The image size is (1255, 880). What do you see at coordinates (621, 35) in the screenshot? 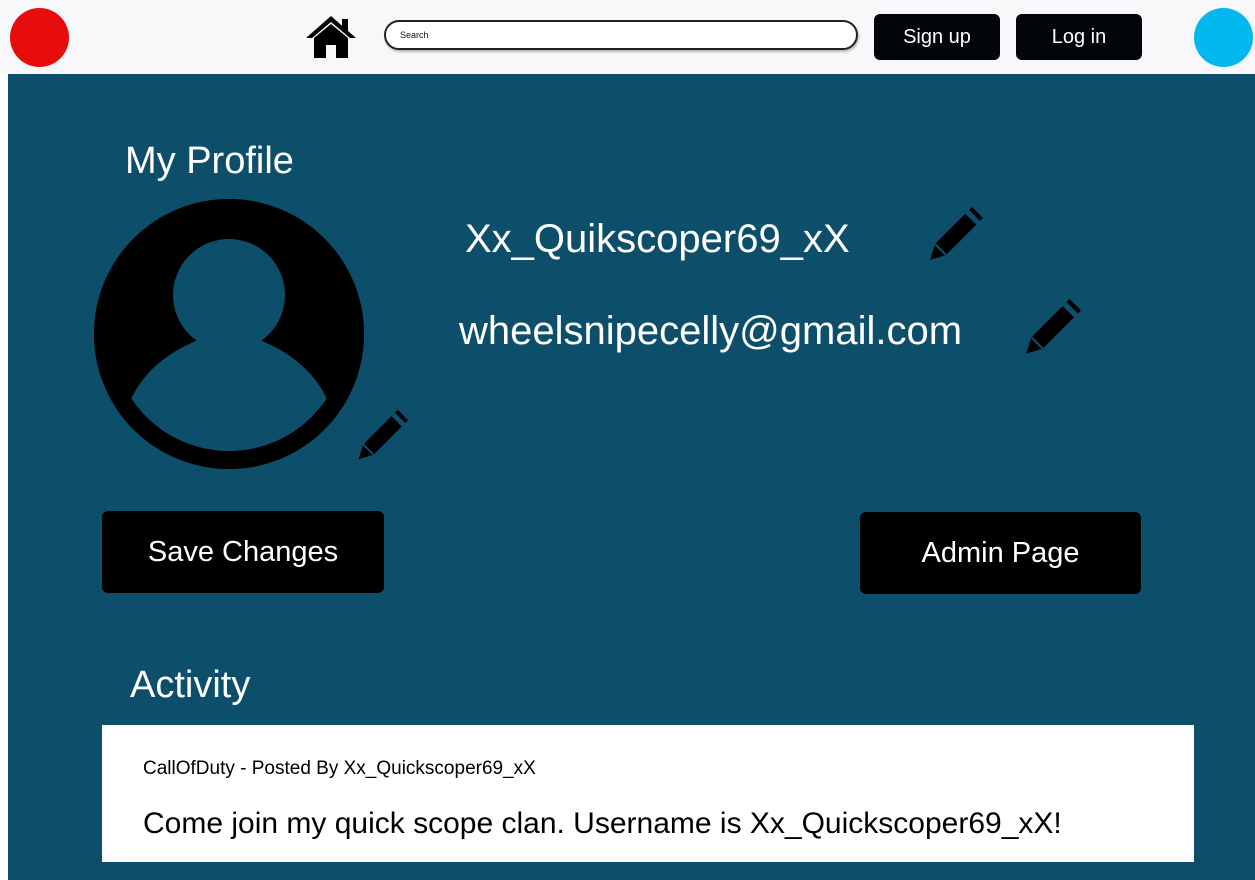
I see `search-input` at bounding box center [621, 35].